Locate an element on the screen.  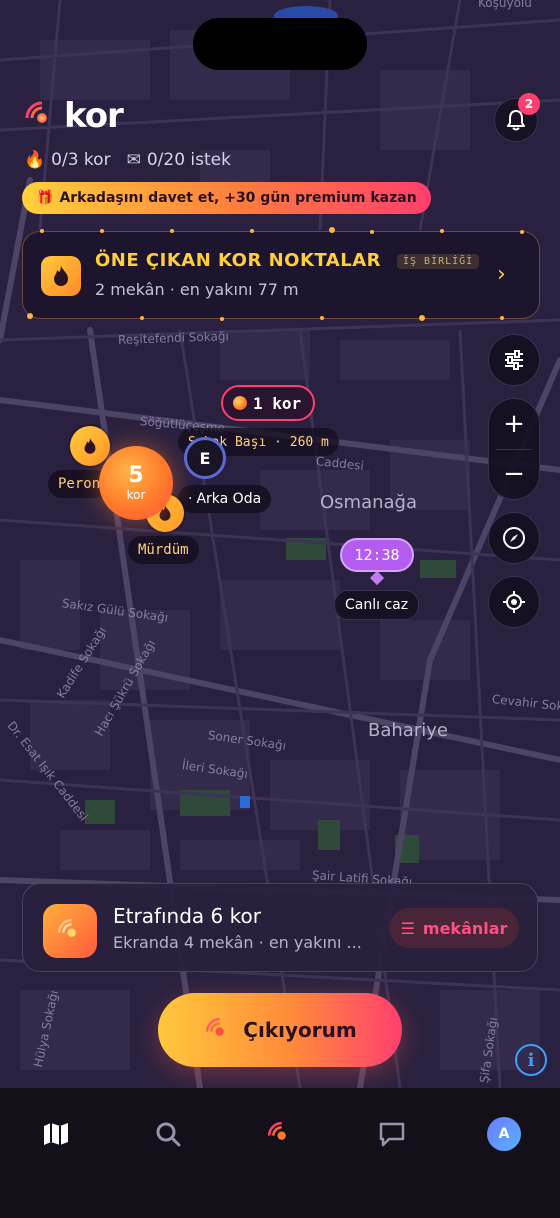
zoom-in-button: + is located at coordinates (514, 424).